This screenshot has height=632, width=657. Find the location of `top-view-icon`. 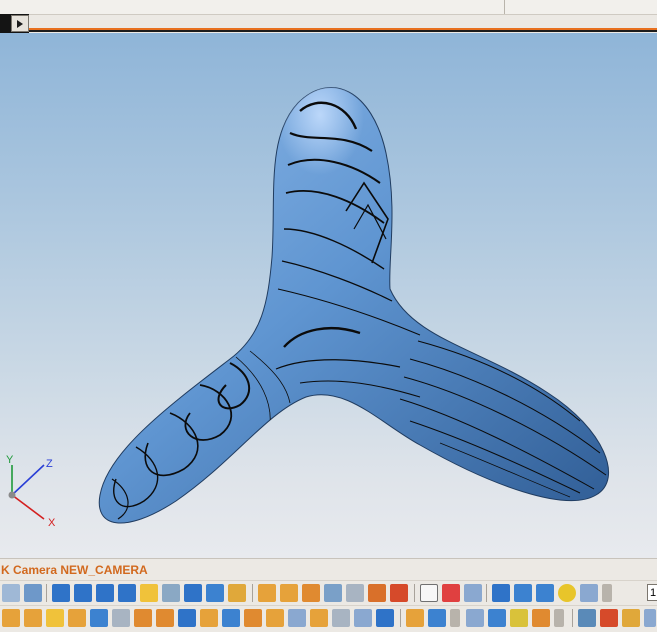

top-view-icon is located at coordinates (105, 593).